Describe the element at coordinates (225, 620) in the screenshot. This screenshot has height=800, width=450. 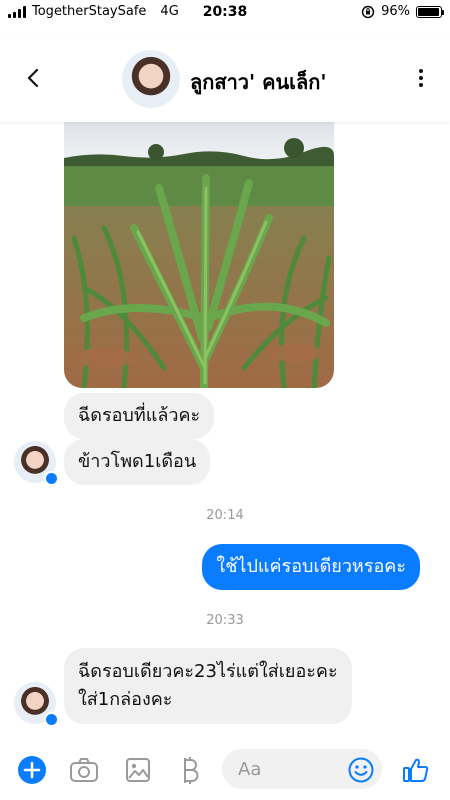
I see `timestamp: 20:33` at that location.